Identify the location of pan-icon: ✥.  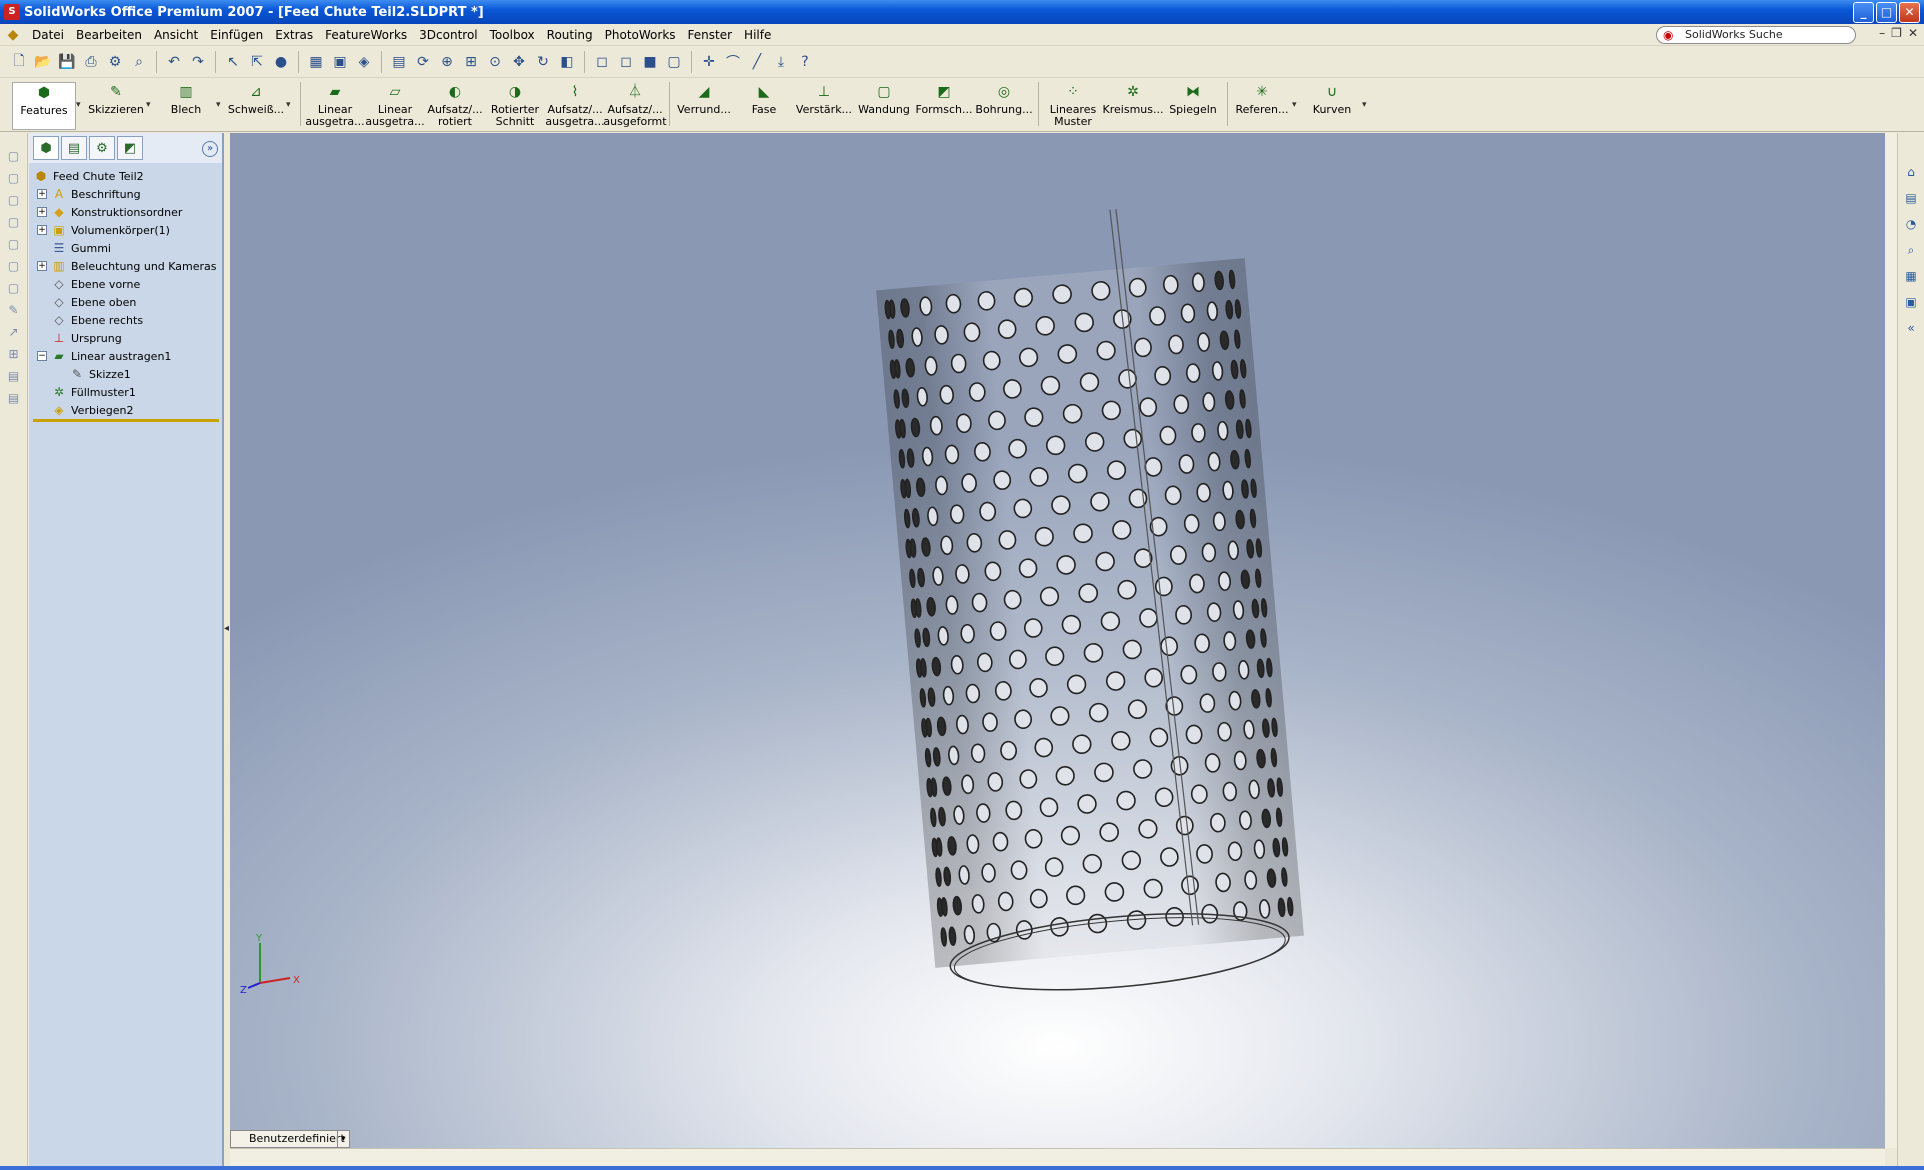
(519, 62).